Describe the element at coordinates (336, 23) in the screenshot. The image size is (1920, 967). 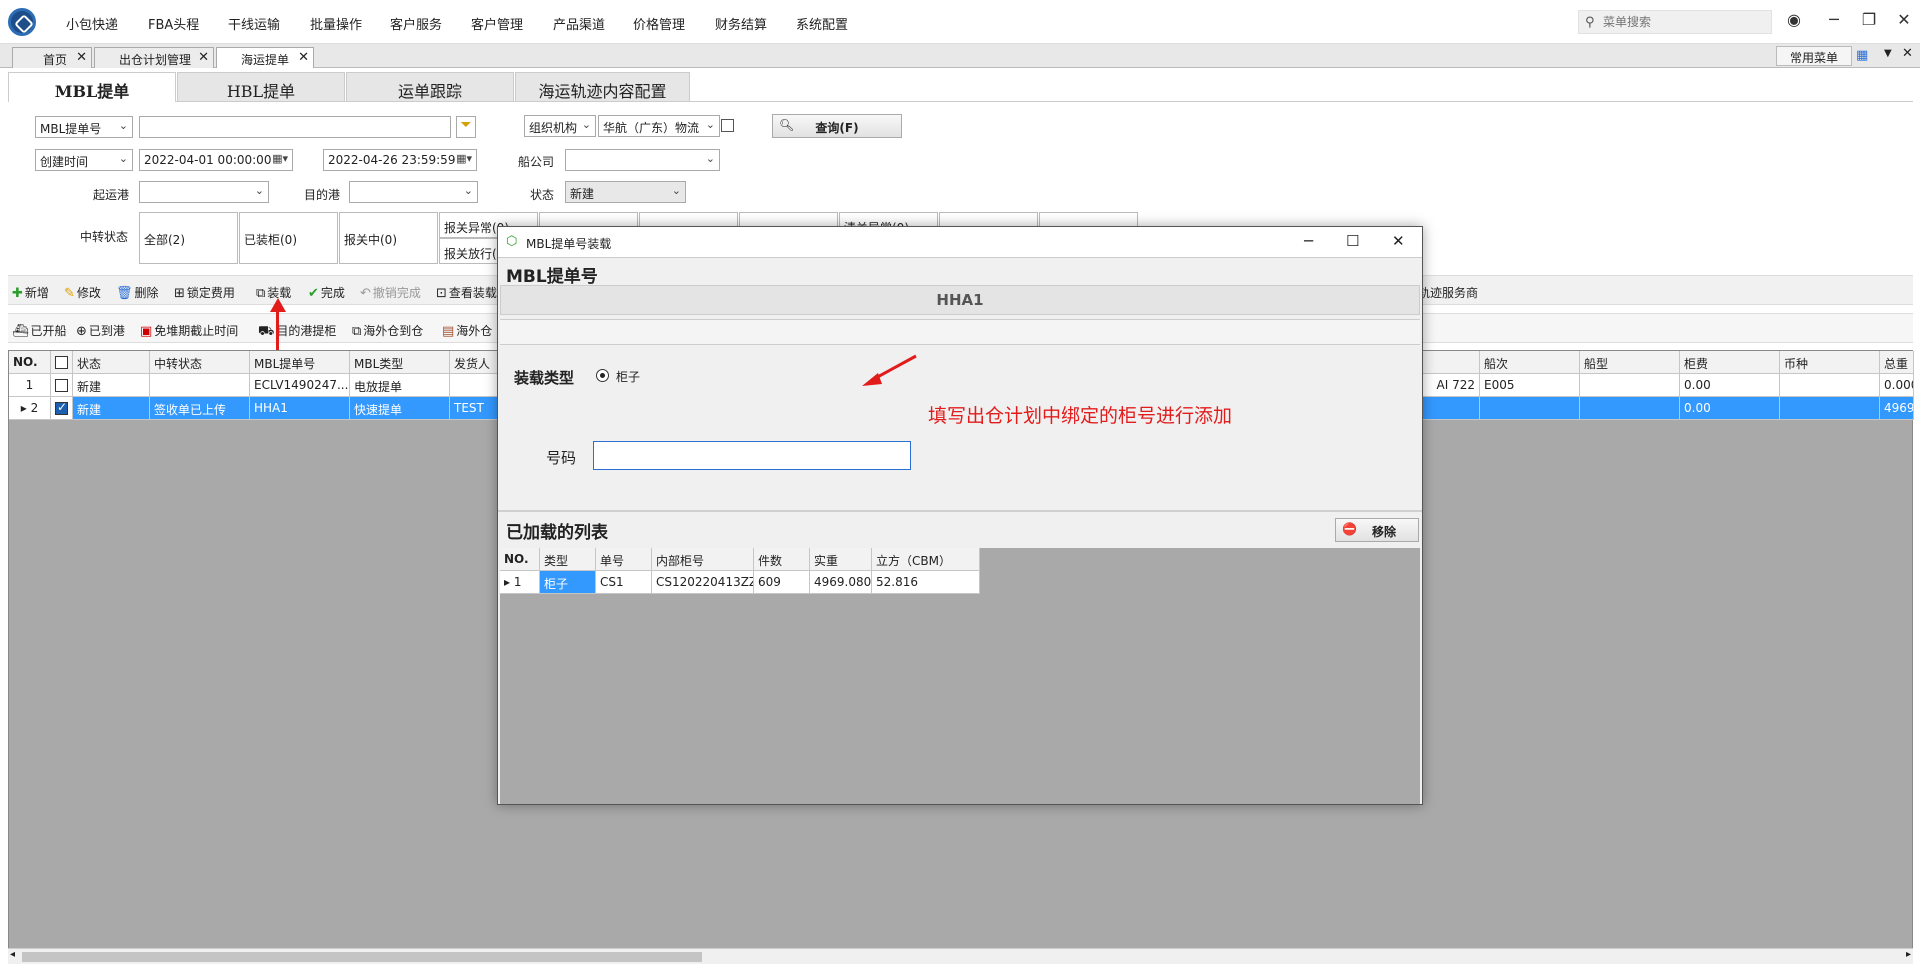
I see `menu-batch: 批量操作` at that location.